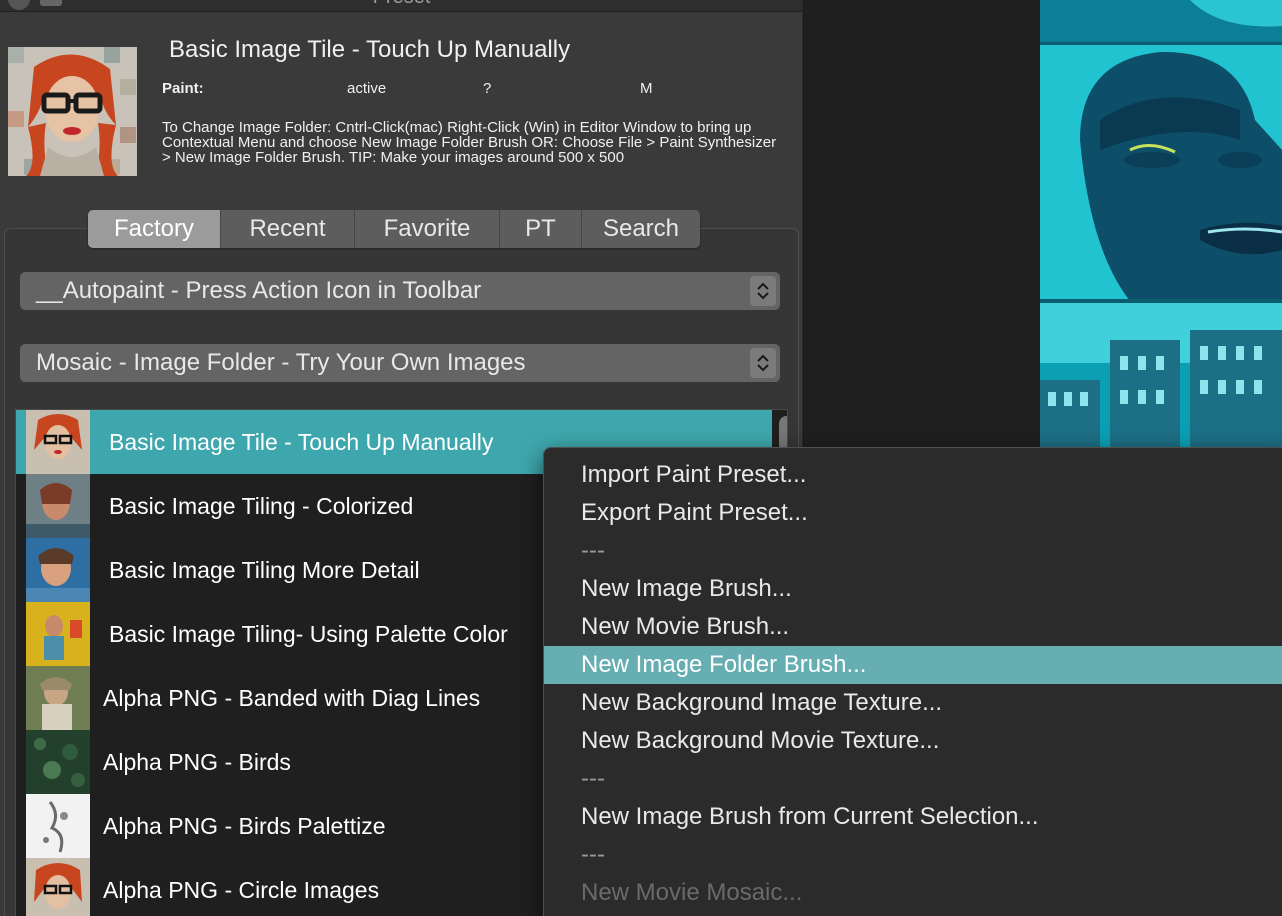  What do you see at coordinates (367, 88) in the screenshot?
I see `paint-status: active` at bounding box center [367, 88].